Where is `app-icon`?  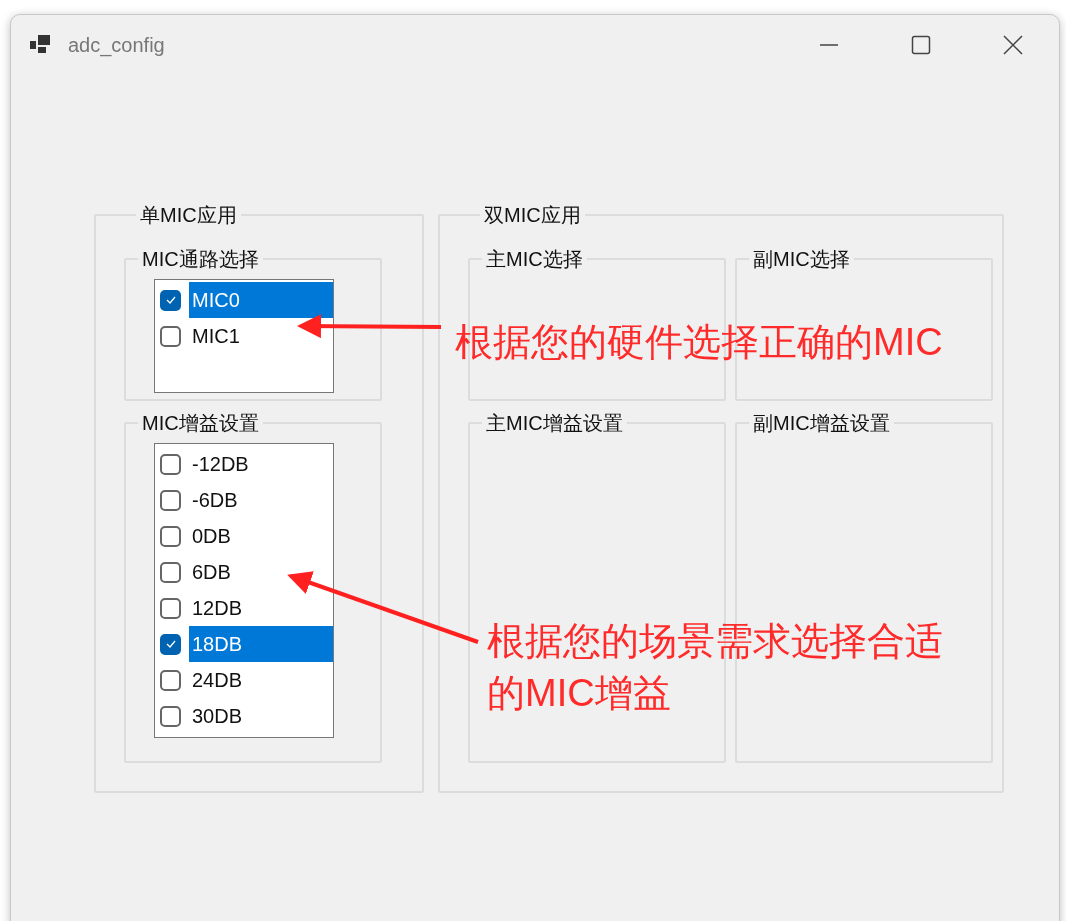
app-icon is located at coordinates (41, 45).